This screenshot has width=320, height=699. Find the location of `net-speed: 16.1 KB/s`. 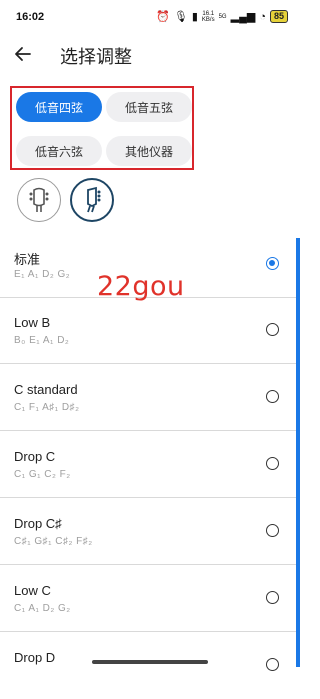

net-speed: 16.1 KB/s is located at coordinates (208, 17).